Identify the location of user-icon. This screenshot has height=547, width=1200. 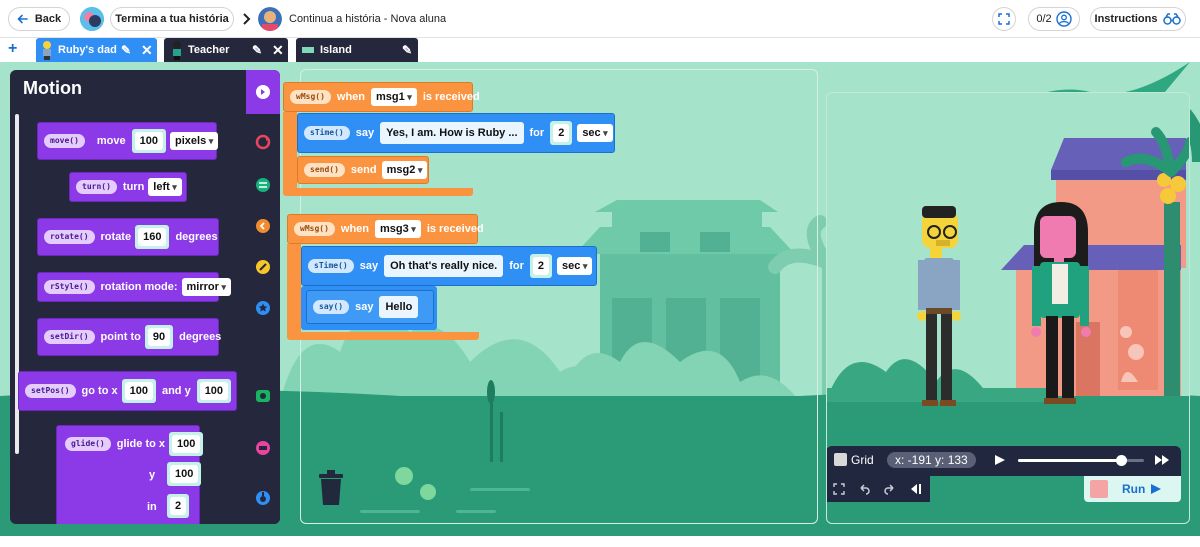
(1063, 19).